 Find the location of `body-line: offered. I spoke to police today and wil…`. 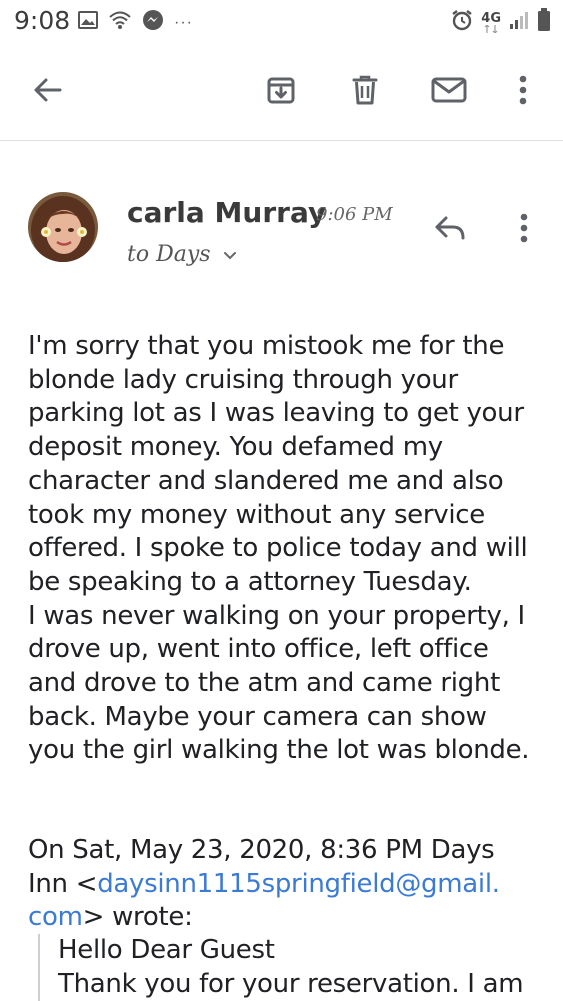

body-line: offered. I spoke to police today and wil… is located at coordinates (278, 548).